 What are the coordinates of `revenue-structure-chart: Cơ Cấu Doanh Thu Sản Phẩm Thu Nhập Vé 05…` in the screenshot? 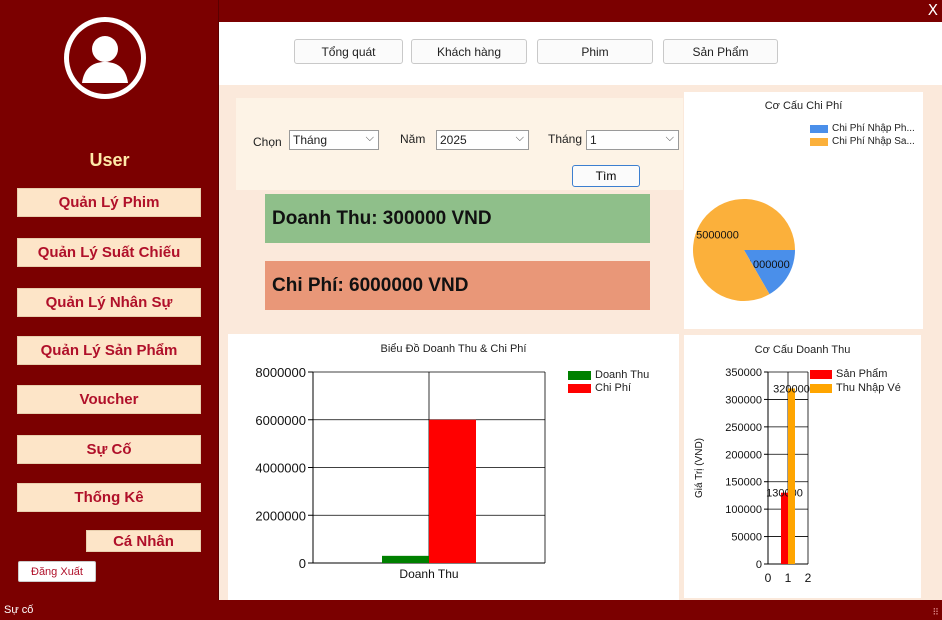 It's located at (802, 466).